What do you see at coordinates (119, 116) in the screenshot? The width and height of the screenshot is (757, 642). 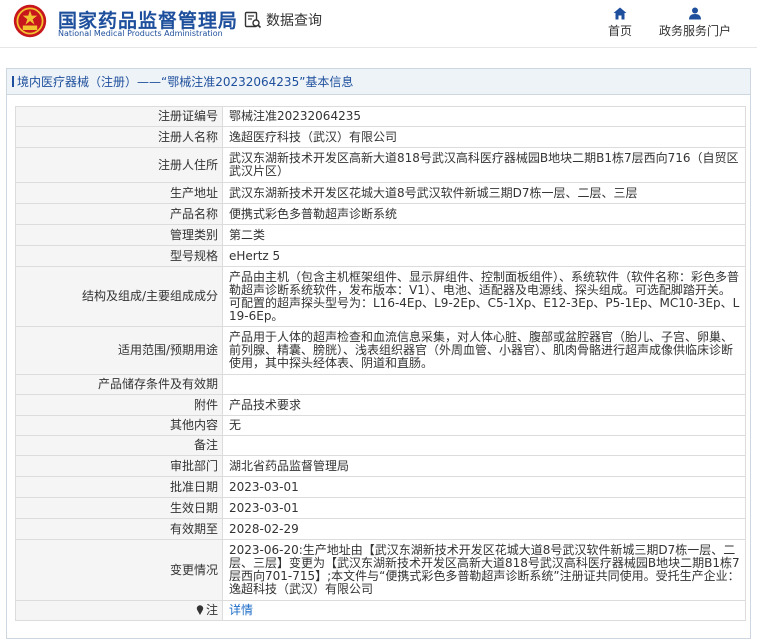 I see `field-label: 注册证编号` at bounding box center [119, 116].